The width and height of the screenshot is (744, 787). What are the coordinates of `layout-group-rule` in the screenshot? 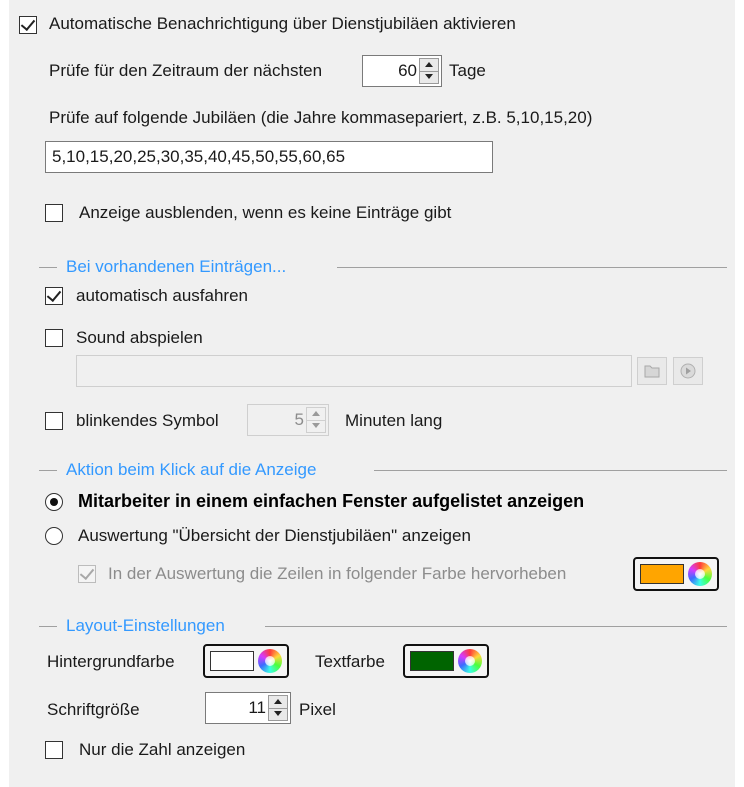 It's located at (496, 626).